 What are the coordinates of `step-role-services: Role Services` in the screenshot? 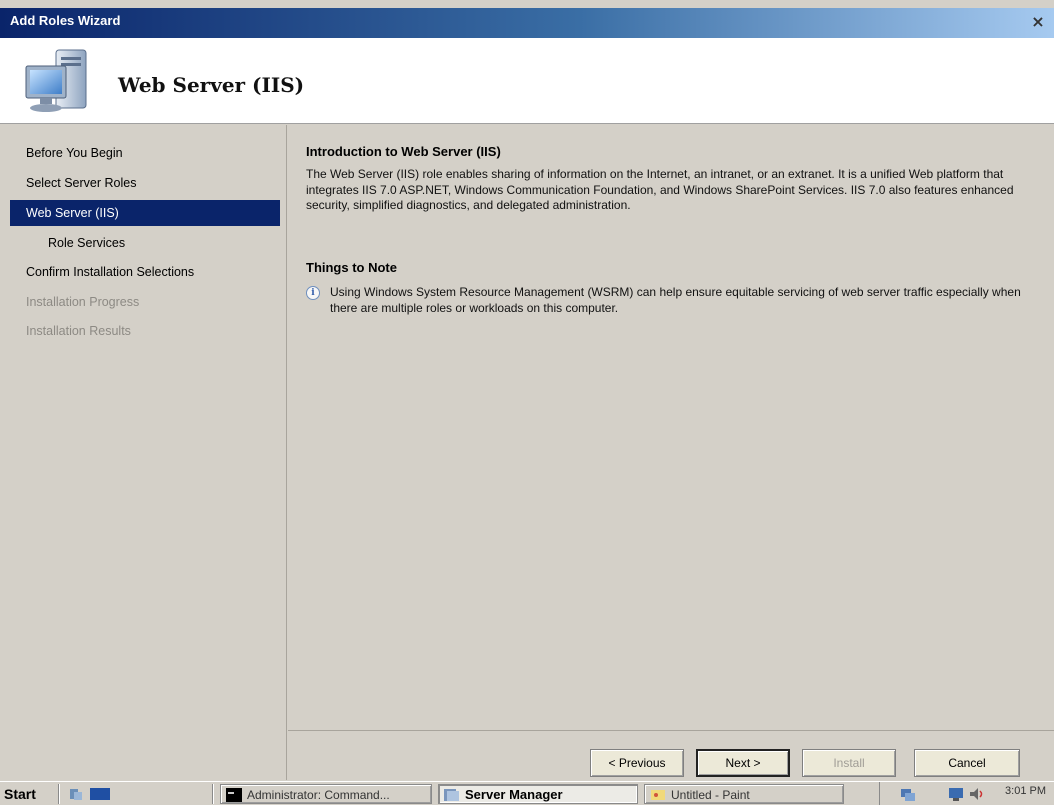 It's located at (145, 243).